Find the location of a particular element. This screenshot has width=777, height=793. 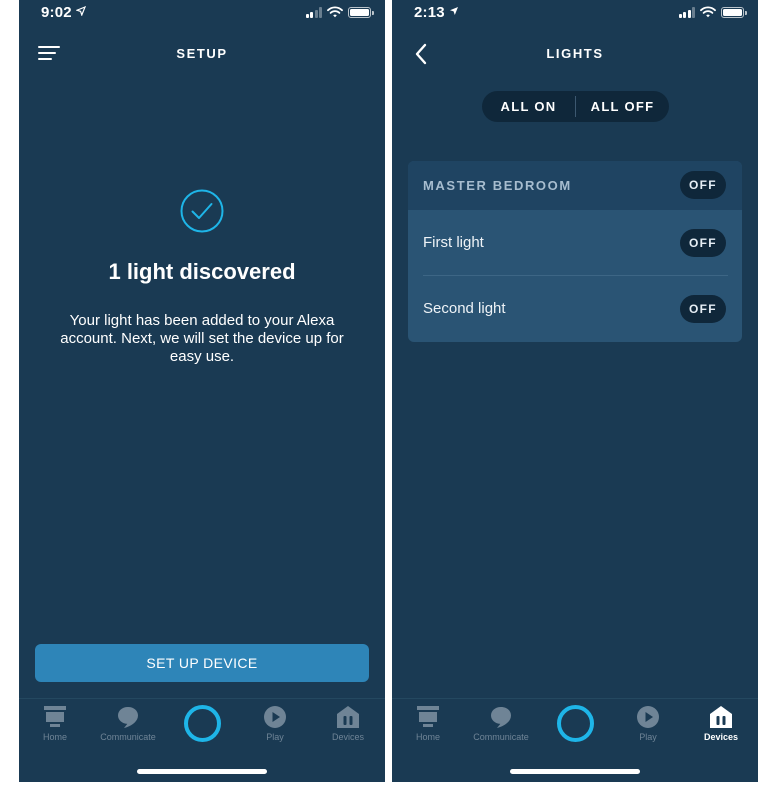

discovered-title: 1 light discovered is located at coordinates (202, 271).